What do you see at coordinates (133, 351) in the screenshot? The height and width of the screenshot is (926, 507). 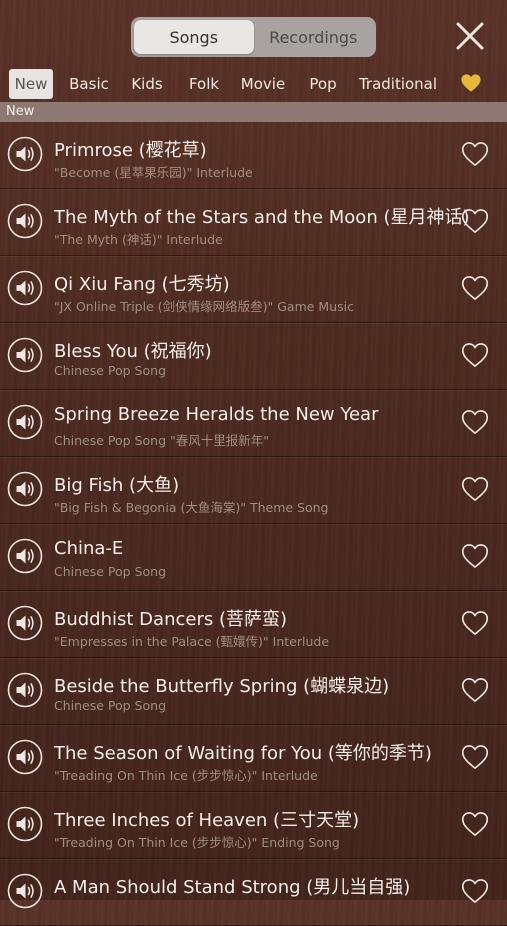 I see `song-title: Bless You (祝福你)` at bounding box center [133, 351].